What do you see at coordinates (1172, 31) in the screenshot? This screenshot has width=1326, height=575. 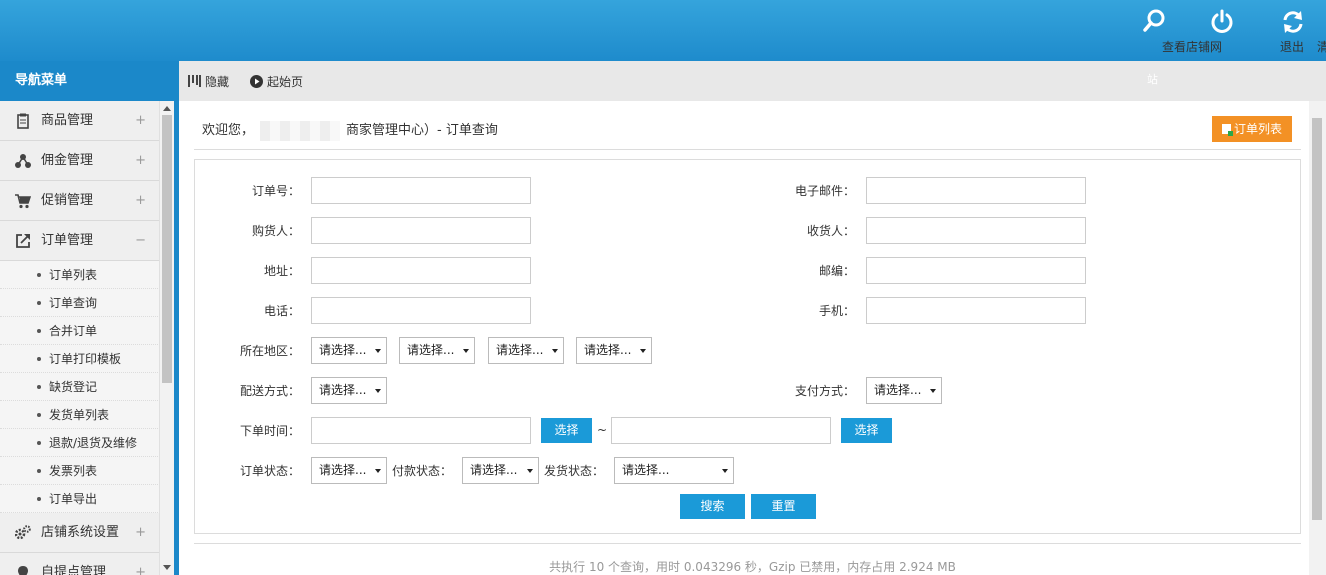 I see `view-shop-button: 查看店铺网` at bounding box center [1172, 31].